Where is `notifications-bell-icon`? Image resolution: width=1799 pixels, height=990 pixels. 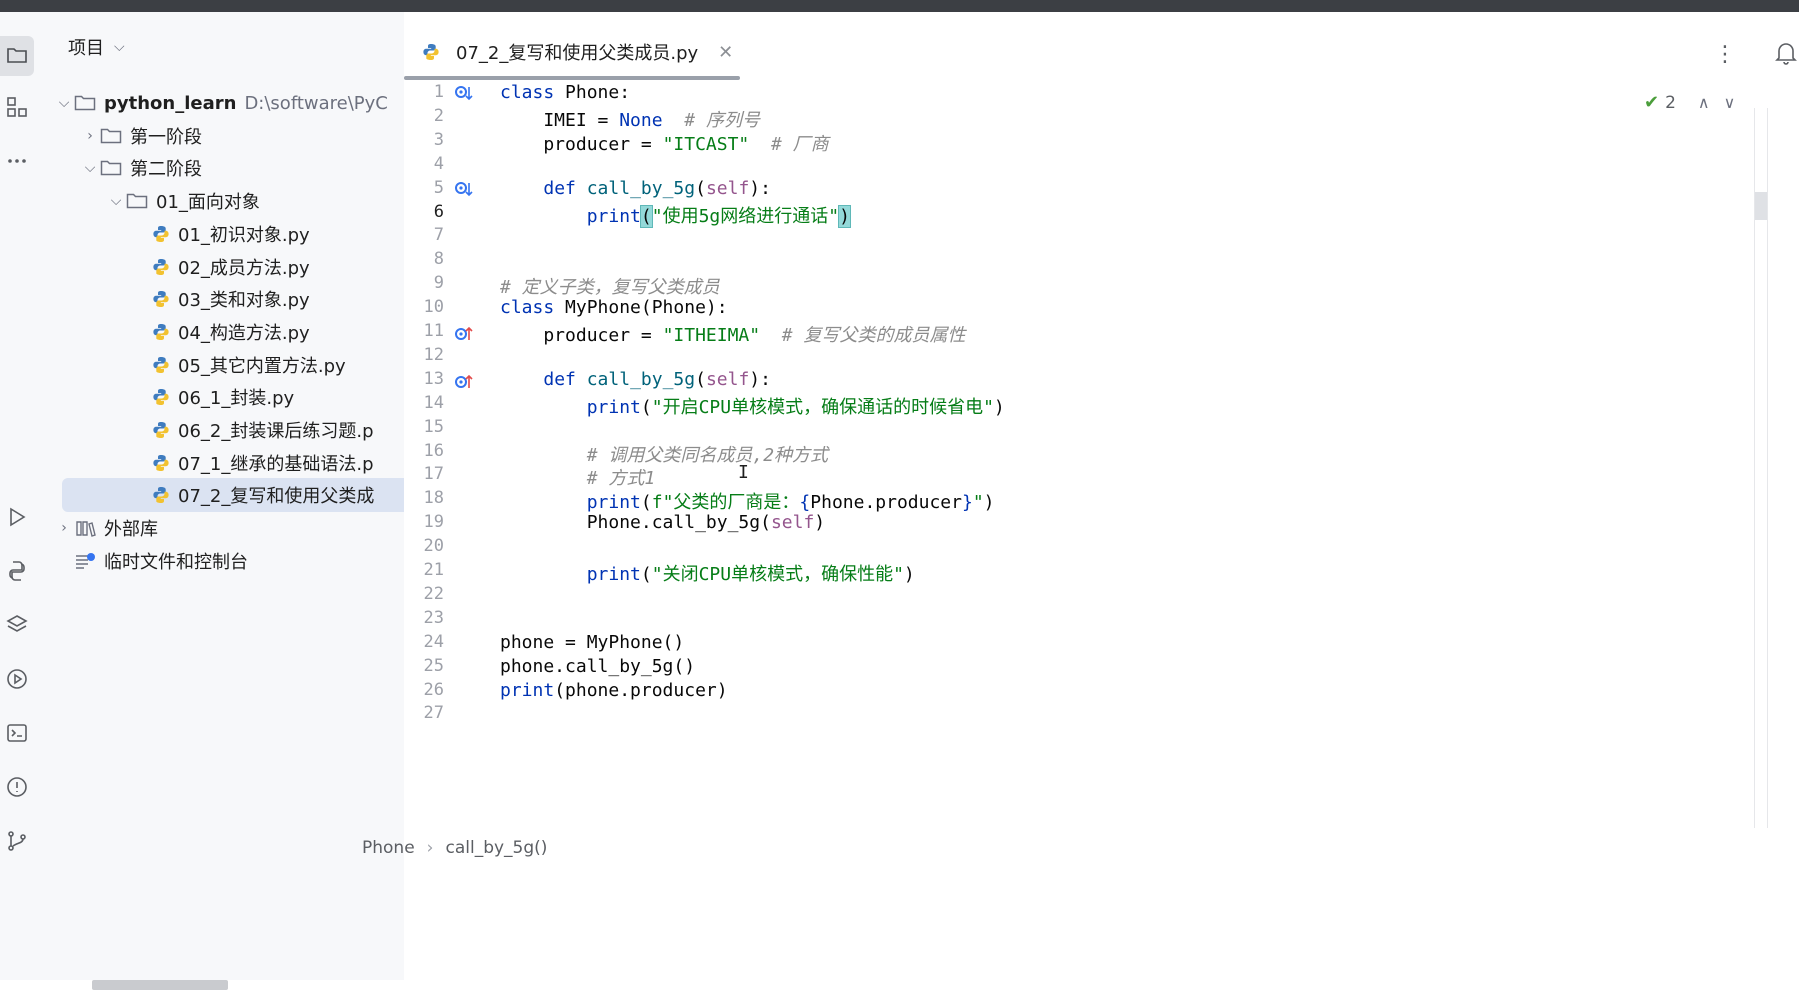
notifications-bell-icon is located at coordinates (1786, 53).